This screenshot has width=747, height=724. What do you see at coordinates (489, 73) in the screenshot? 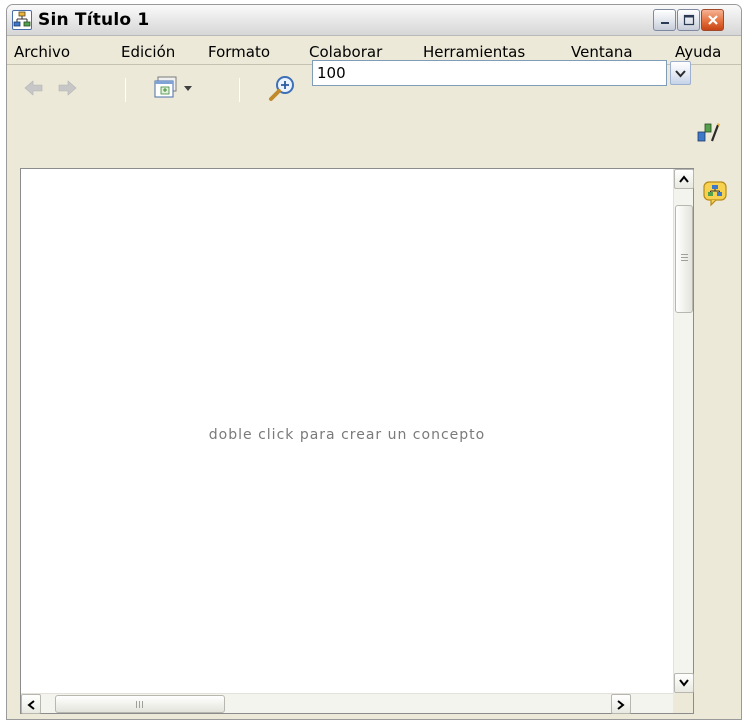
I see `zoom-level-input` at bounding box center [489, 73].